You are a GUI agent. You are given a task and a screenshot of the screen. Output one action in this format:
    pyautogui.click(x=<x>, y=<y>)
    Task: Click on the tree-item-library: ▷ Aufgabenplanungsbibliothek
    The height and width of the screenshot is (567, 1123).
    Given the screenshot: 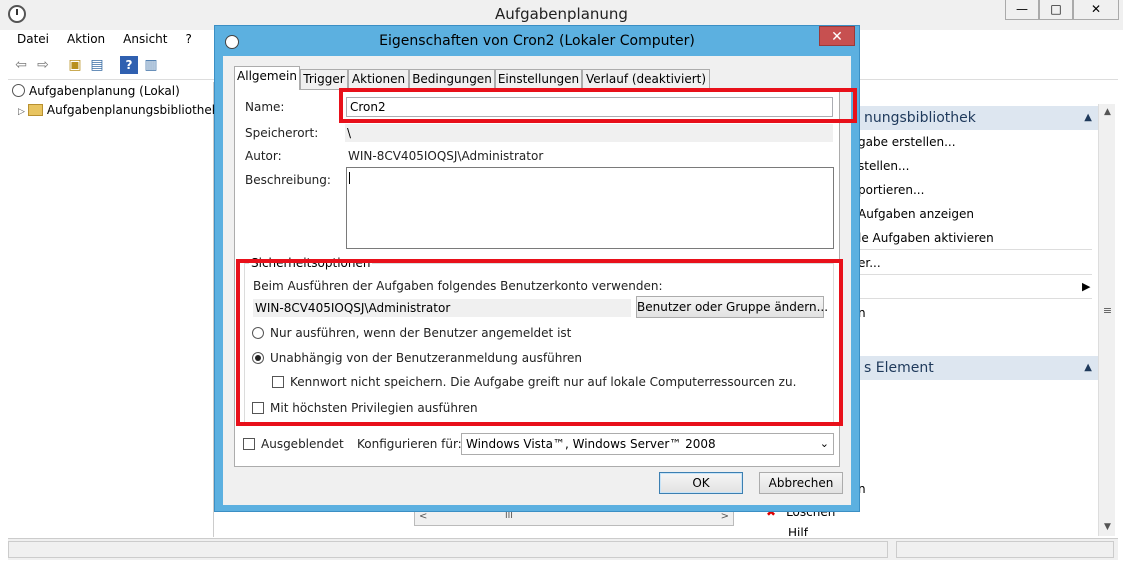 What is the action you would take?
    pyautogui.click(x=118, y=110)
    